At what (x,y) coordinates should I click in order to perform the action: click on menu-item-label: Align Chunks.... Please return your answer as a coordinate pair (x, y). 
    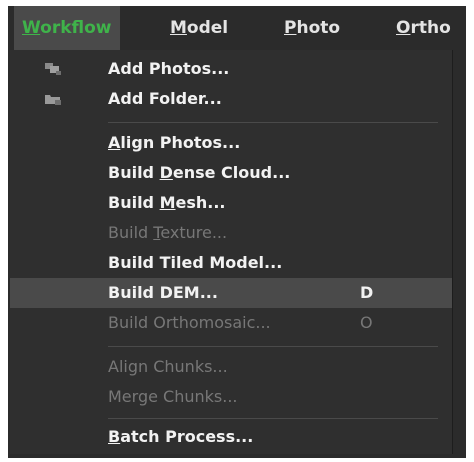
    Looking at the image, I should click on (168, 367).